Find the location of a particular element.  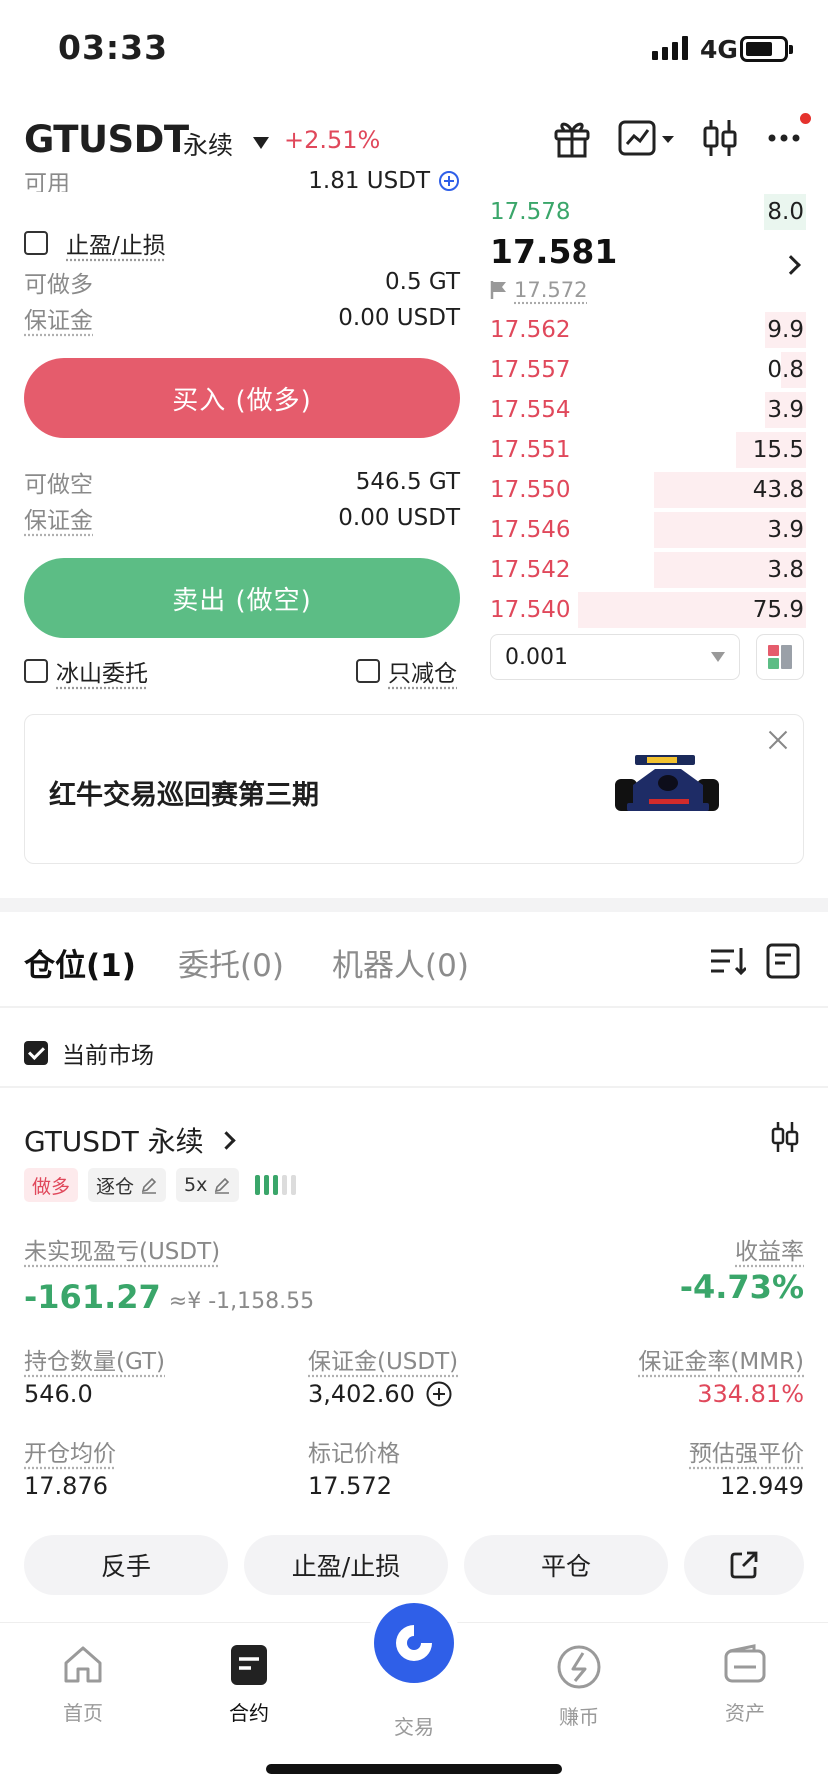

orderbook-row: 17.550 43.8 is located at coordinates (648, 490).